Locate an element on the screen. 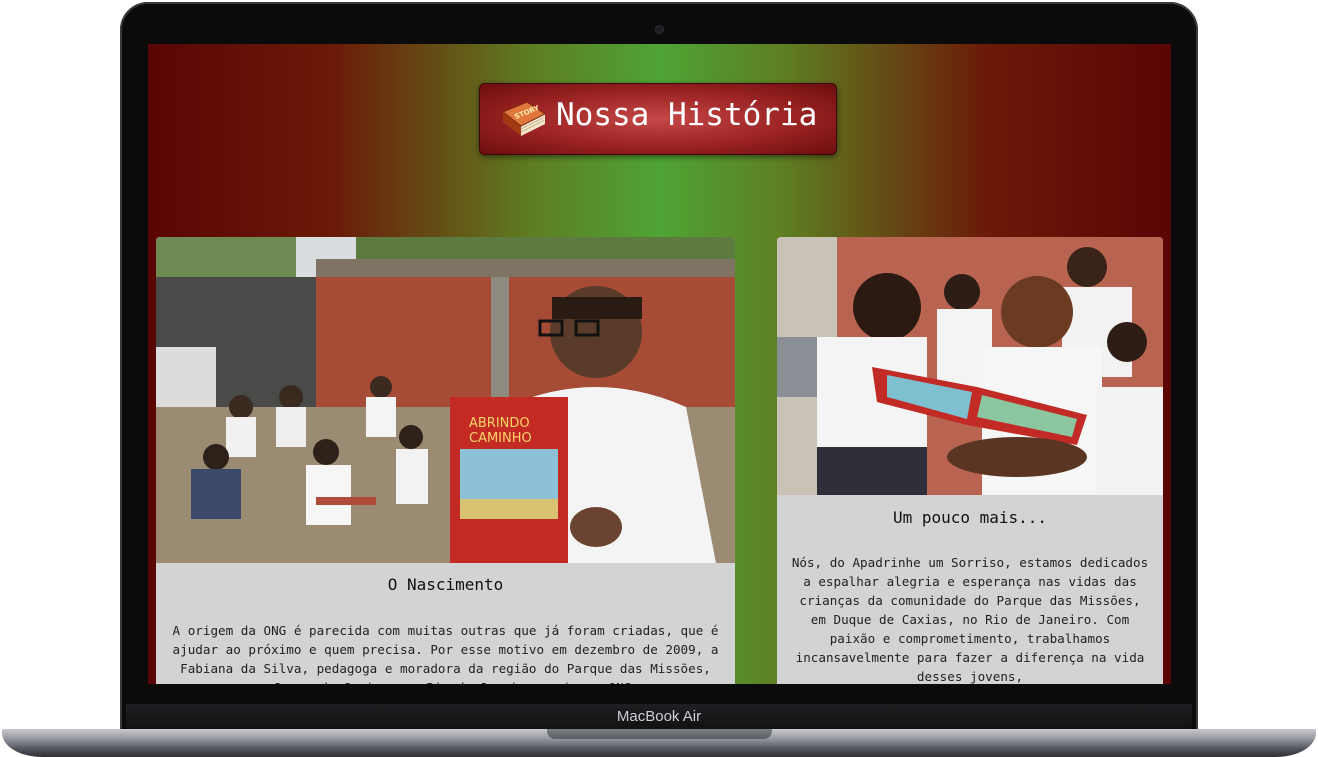  camera-icon is located at coordinates (659, 29).